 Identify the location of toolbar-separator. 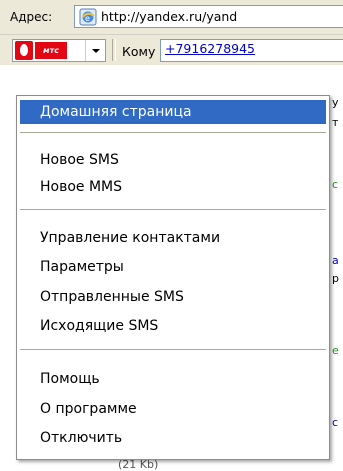
(114, 50).